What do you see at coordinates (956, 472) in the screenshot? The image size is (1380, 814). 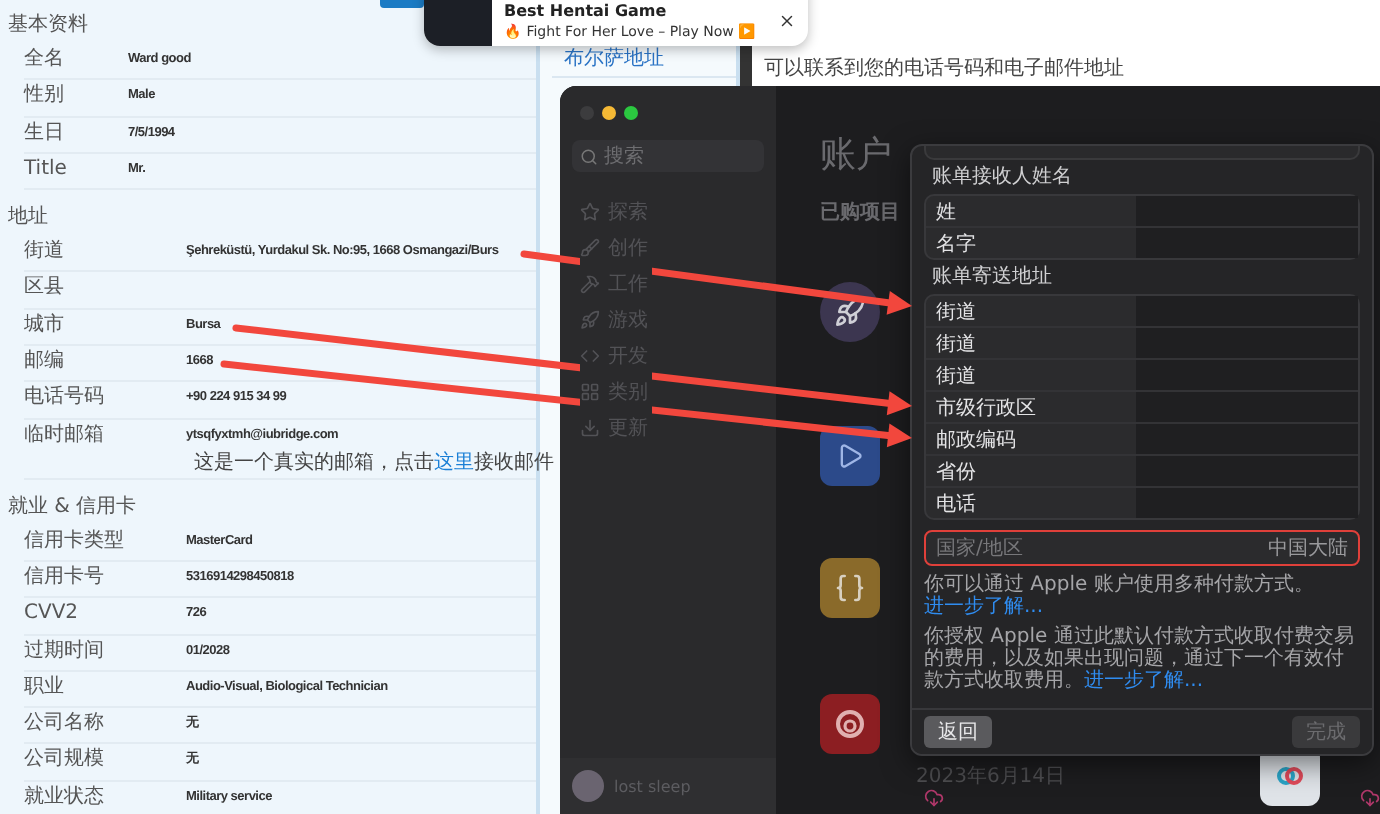 I see `field-label: 省份` at bounding box center [956, 472].